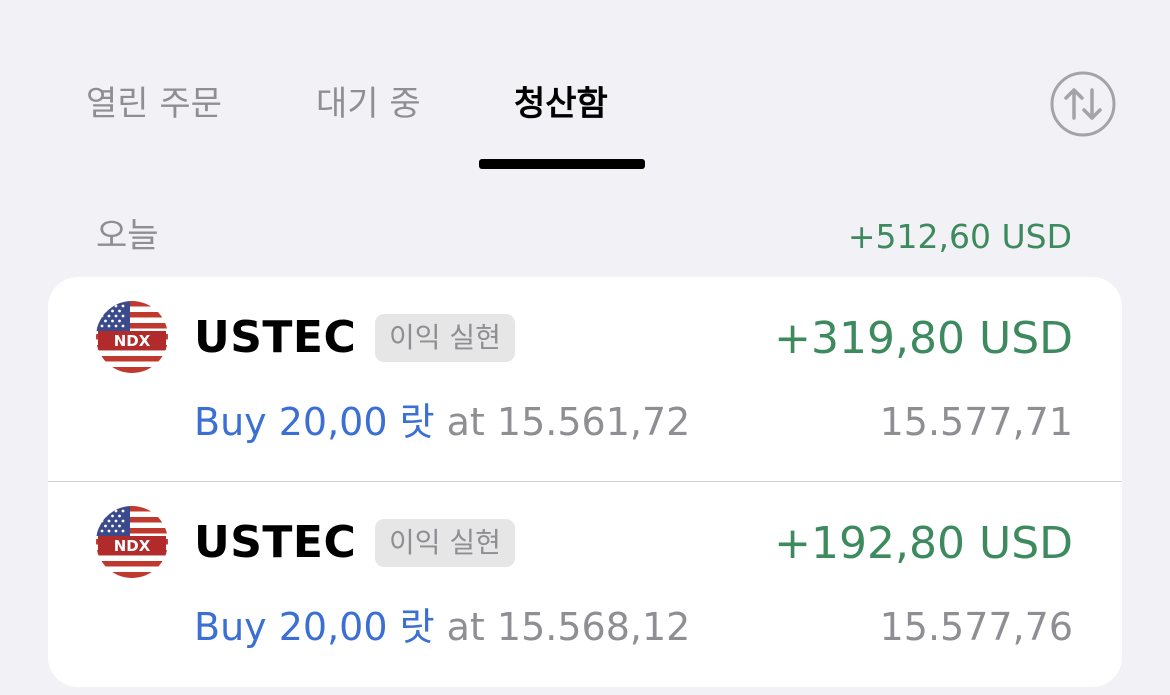 Image resolution: width=1170 pixels, height=695 pixels. What do you see at coordinates (593, 627) in the screenshot?
I see `open-price: 15.568,12` at bounding box center [593, 627].